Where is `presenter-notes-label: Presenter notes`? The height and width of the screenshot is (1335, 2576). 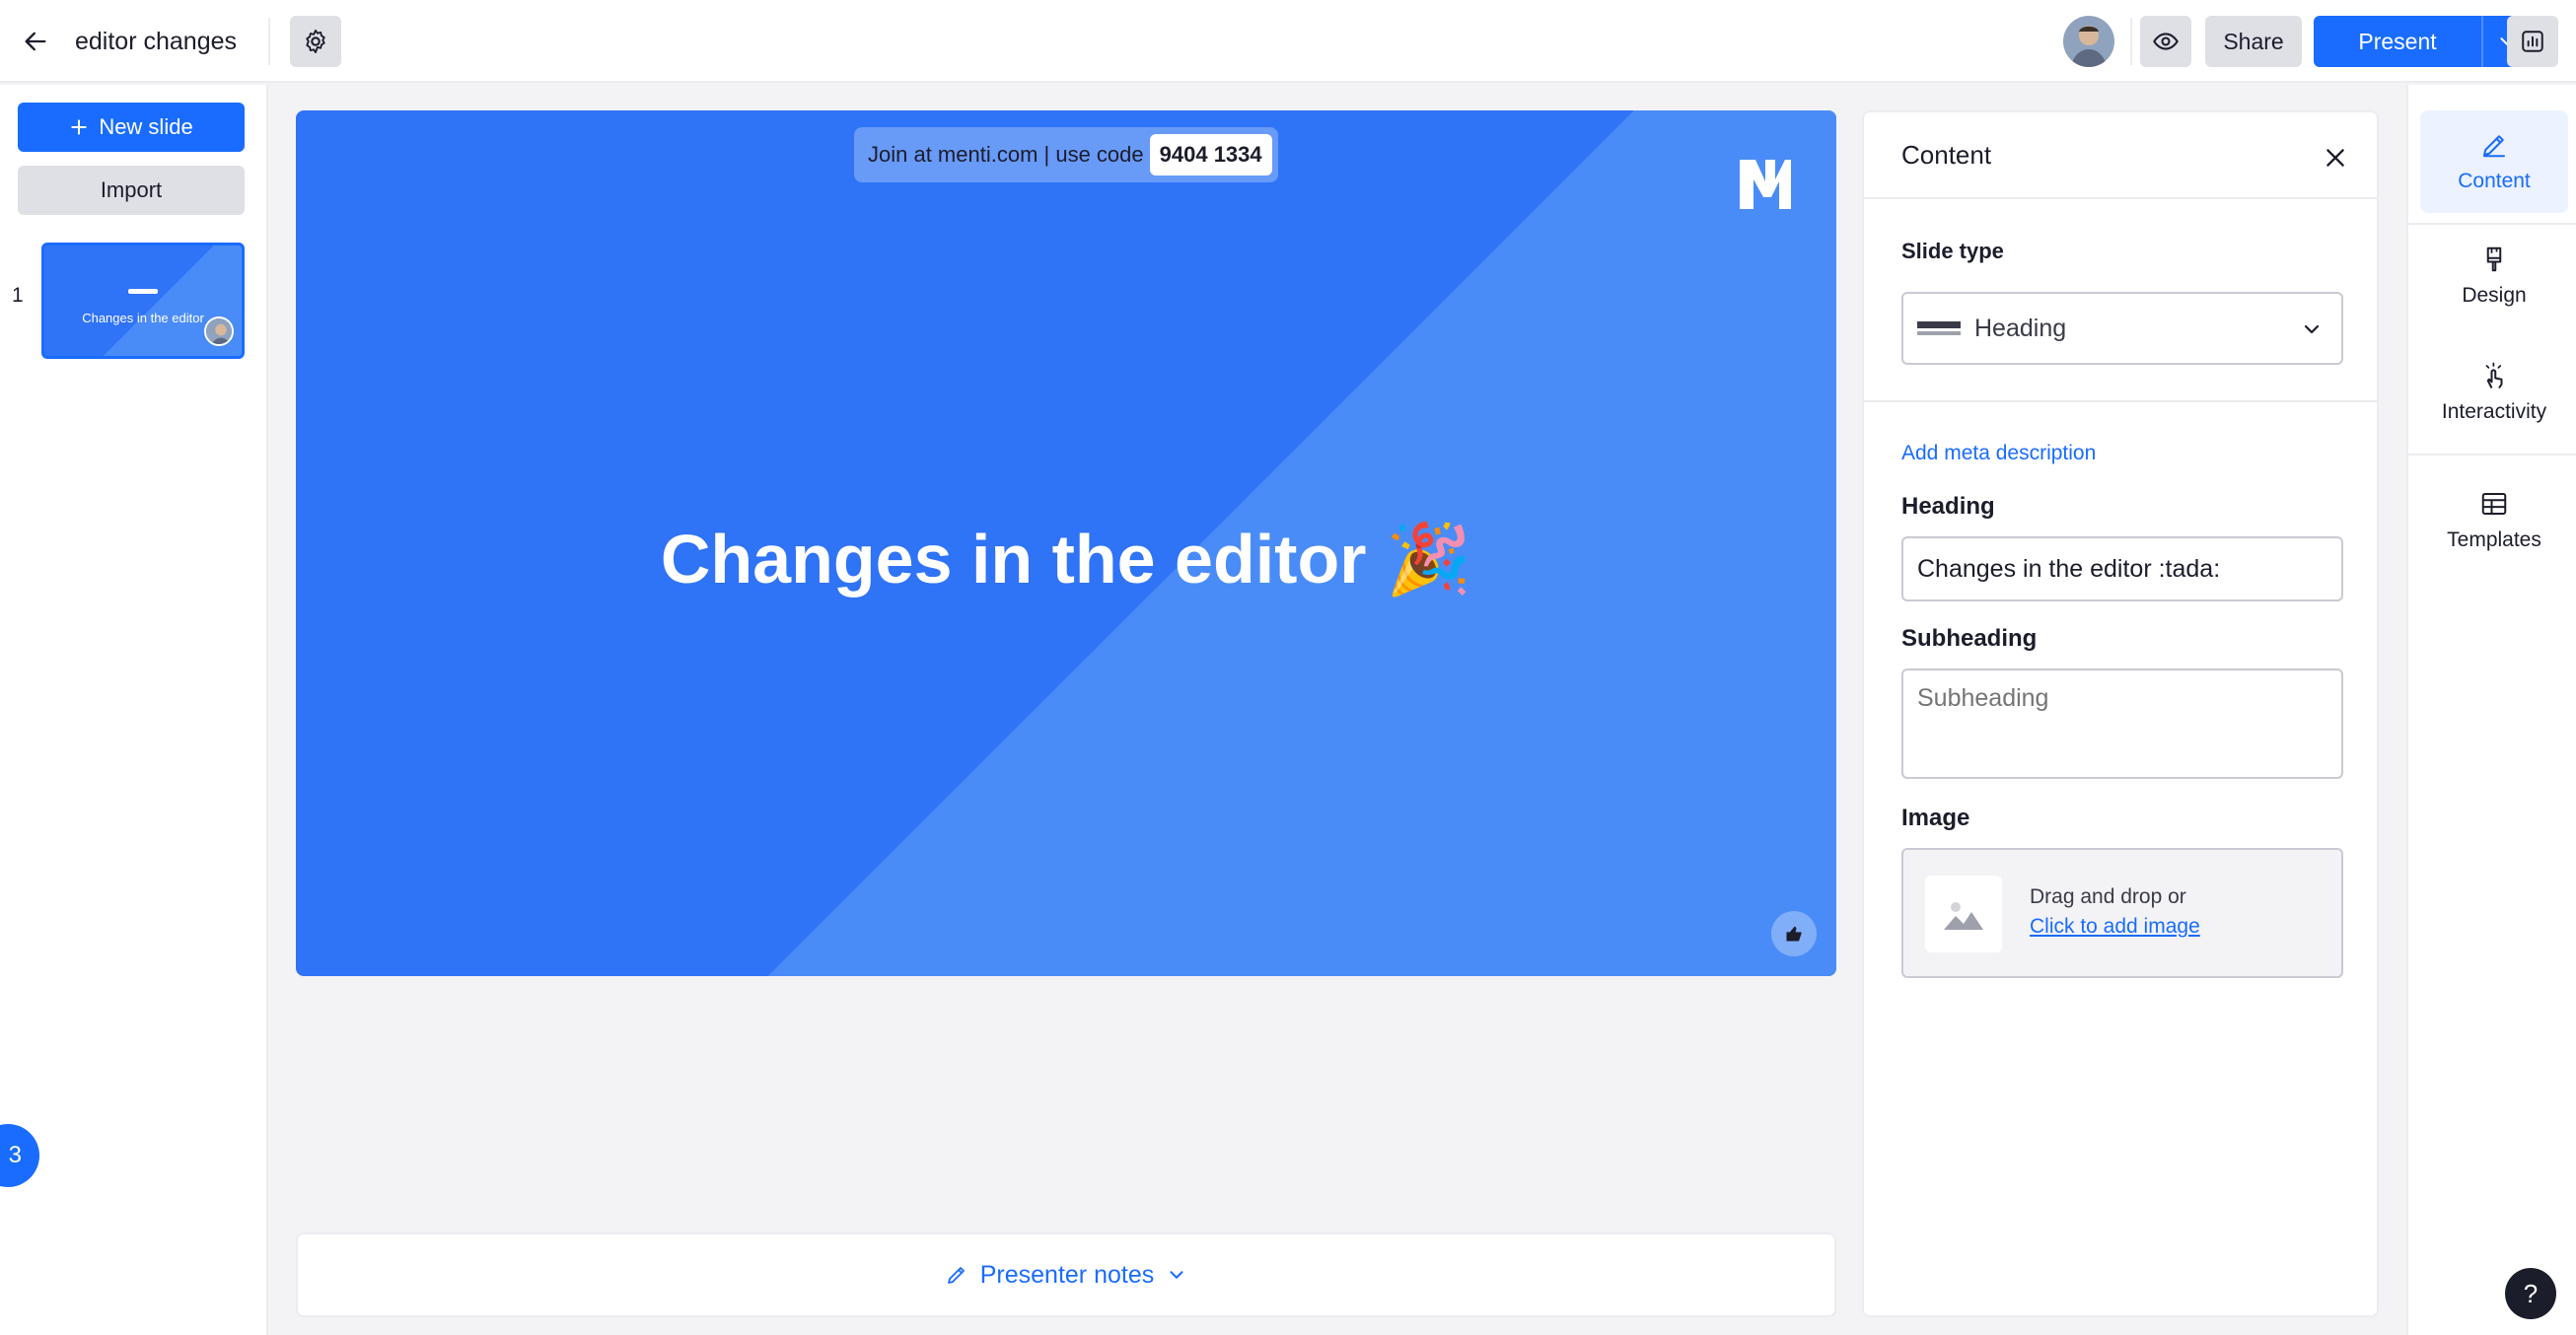 presenter-notes-label: Presenter notes is located at coordinates (1067, 1275).